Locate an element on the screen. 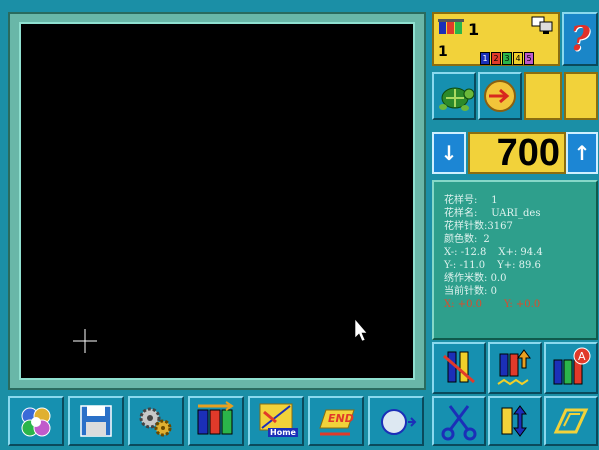 This screenshot has height=450, width=599. gears-icon is located at coordinates (155, 422).